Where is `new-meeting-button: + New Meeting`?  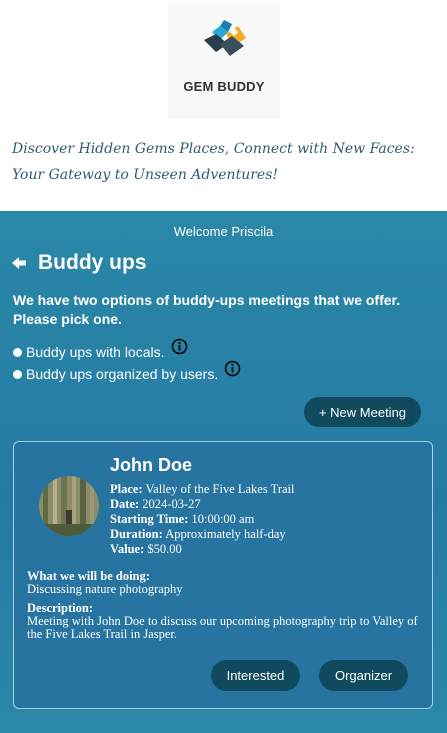
new-meeting-button: + New Meeting is located at coordinates (362, 412).